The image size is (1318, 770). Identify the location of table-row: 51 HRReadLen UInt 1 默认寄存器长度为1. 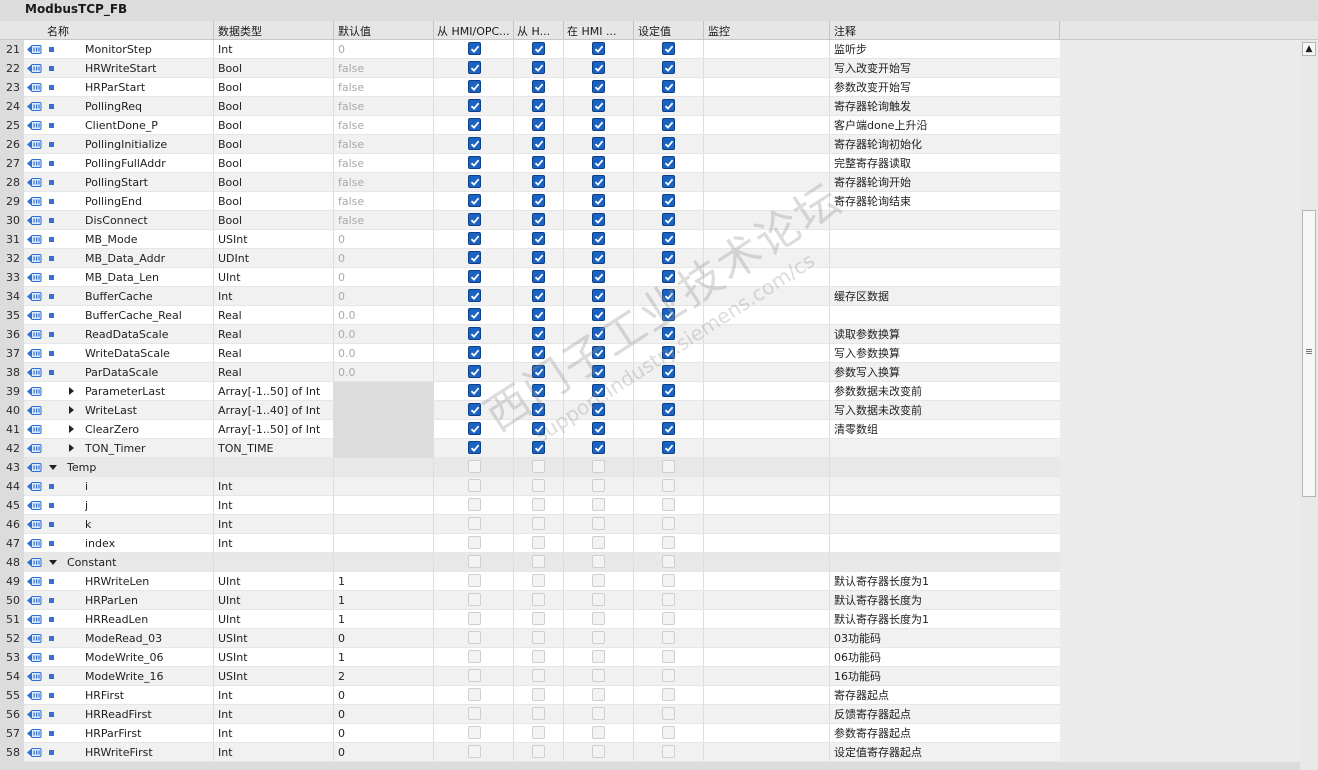
(650, 619).